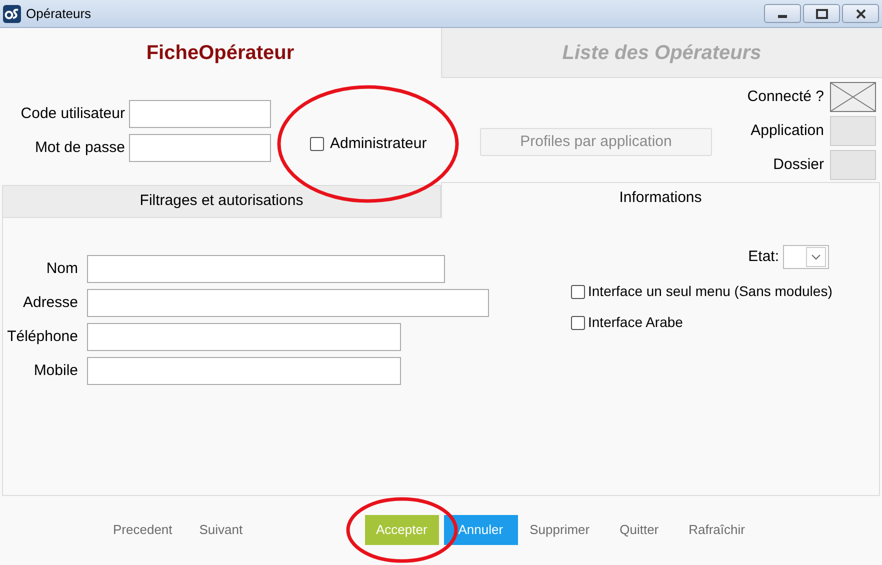 This screenshot has height=565, width=882. What do you see at coordinates (787, 130) in the screenshot?
I see `status-label: Application` at bounding box center [787, 130].